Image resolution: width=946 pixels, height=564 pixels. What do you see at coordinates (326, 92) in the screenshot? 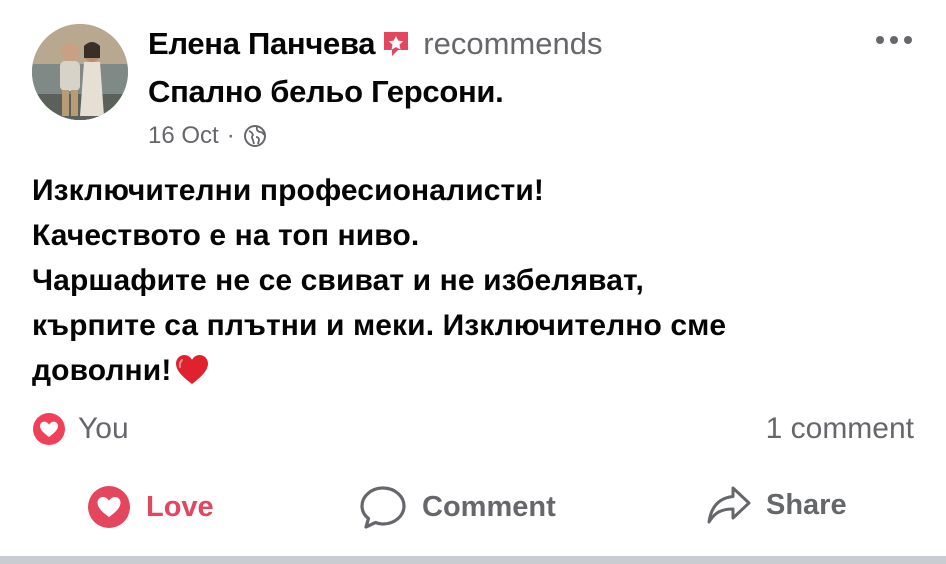
I see `recommended-page-name: Спално бельо Герсони.` at bounding box center [326, 92].